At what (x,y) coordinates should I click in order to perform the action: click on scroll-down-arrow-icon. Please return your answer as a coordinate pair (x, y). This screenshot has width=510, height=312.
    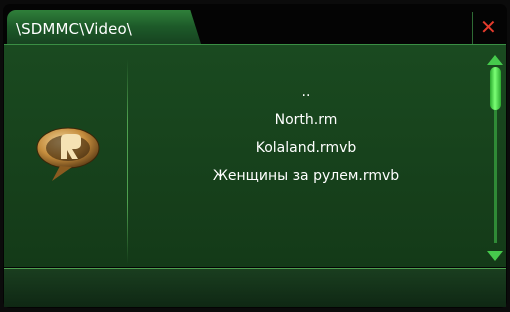
    Looking at the image, I should click on (495, 256).